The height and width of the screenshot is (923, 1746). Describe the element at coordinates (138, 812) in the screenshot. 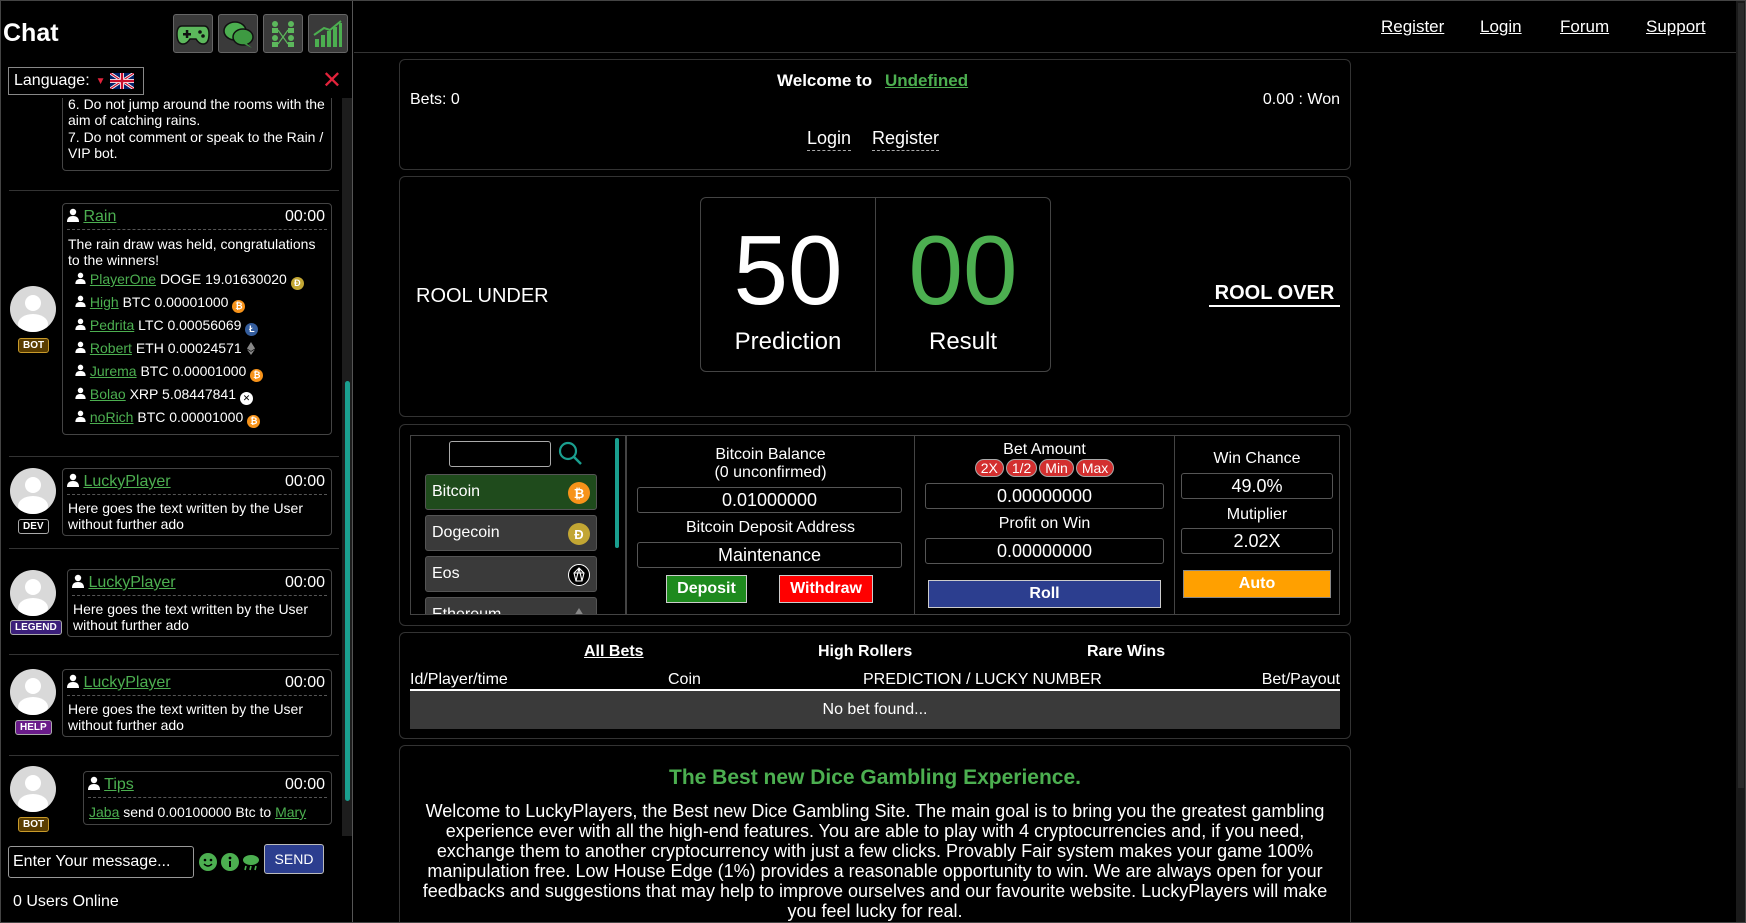

I see `tip-verb: send` at that location.